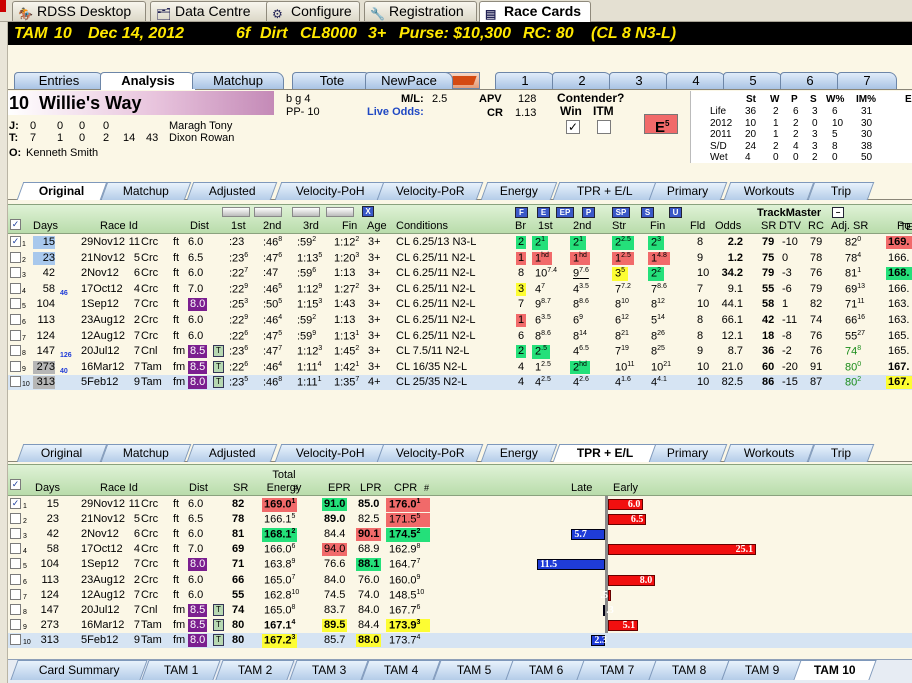 The image size is (912, 683). Describe the element at coordinates (430, 191) in the screenshot. I see `pp-tab-velocity-por: Velocity-PoR` at that location.